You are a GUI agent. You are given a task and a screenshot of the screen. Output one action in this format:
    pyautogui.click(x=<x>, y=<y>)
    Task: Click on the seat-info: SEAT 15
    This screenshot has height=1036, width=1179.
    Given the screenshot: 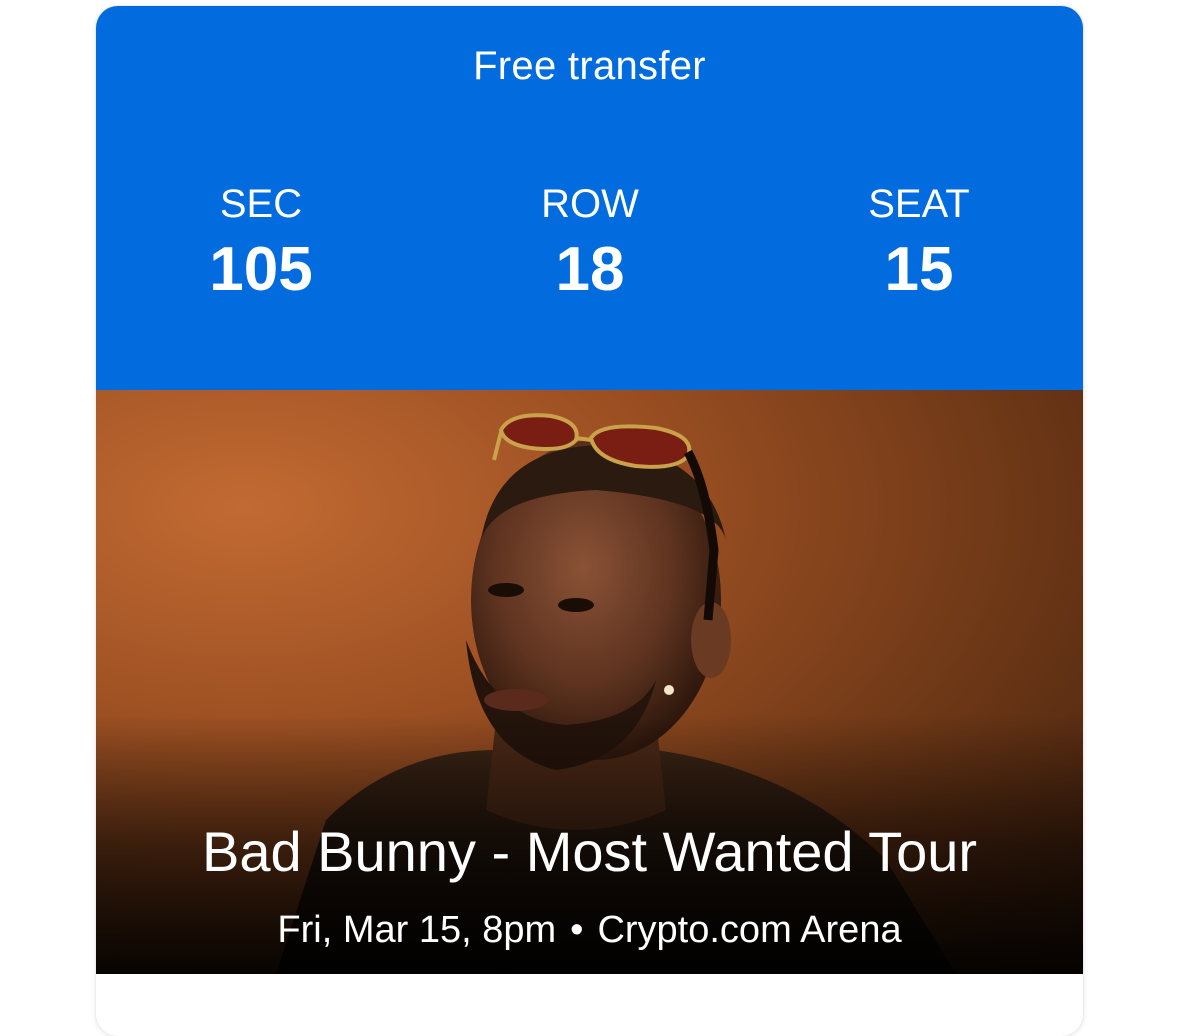 What is the action you would take?
    pyautogui.click(x=918, y=244)
    